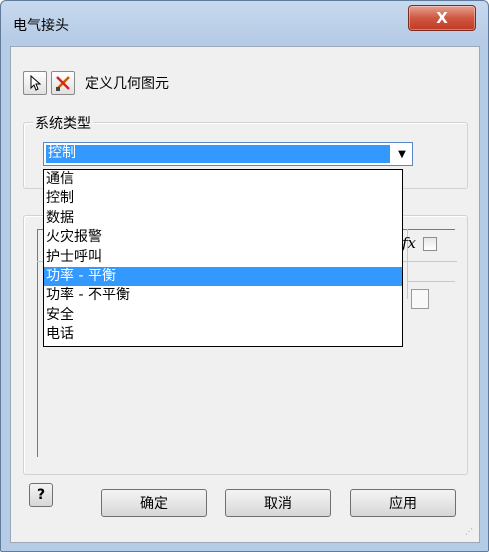 The width and height of the screenshot is (489, 552). I want to click on parameter-cell-control, so click(420, 299).